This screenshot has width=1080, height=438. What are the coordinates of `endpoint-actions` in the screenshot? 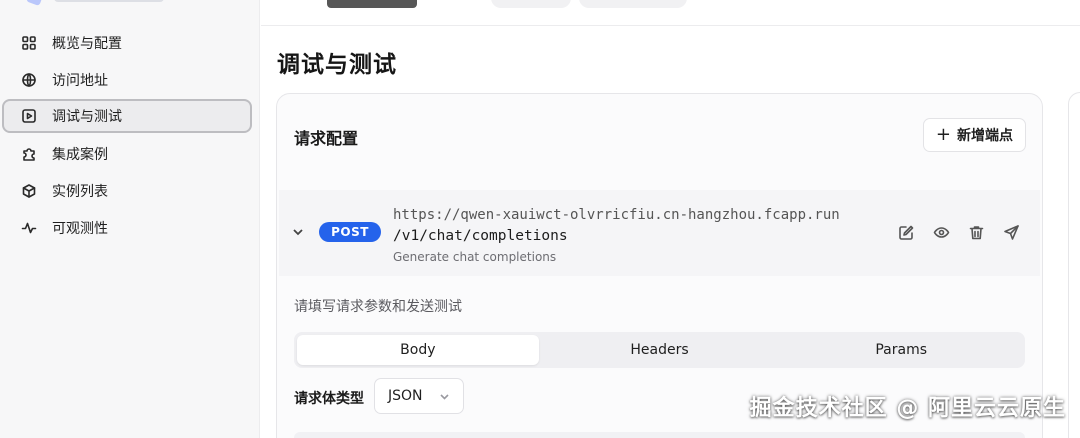 It's located at (959, 232).